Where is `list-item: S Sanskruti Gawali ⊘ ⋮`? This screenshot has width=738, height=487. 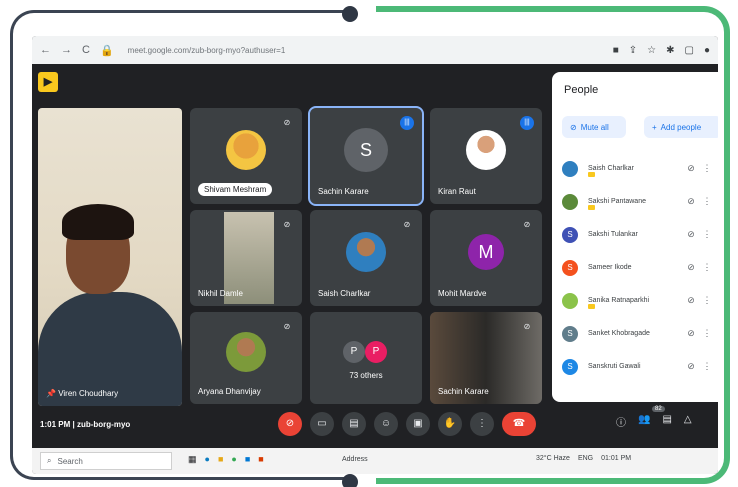 list-item: S Sanskruti Gawali ⊘ ⋮ is located at coordinates (635, 366).